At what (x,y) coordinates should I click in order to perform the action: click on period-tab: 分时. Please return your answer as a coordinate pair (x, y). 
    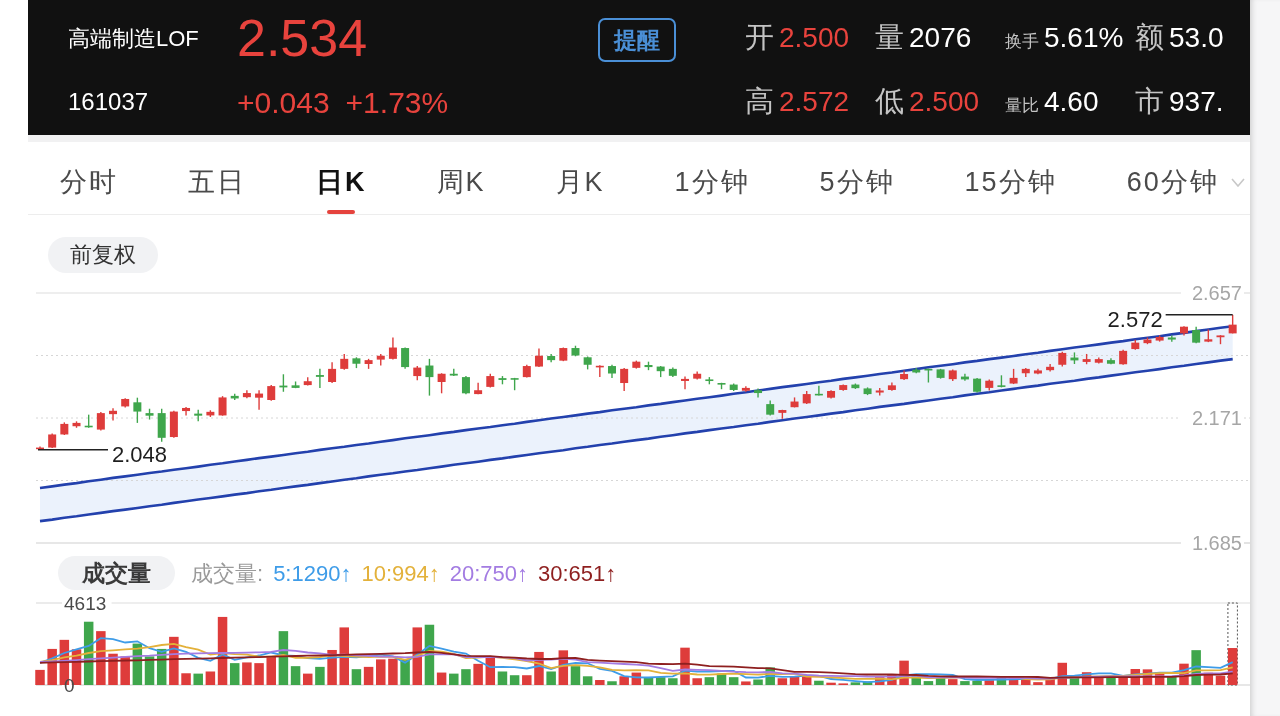
    Looking at the image, I should click on (89, 178).